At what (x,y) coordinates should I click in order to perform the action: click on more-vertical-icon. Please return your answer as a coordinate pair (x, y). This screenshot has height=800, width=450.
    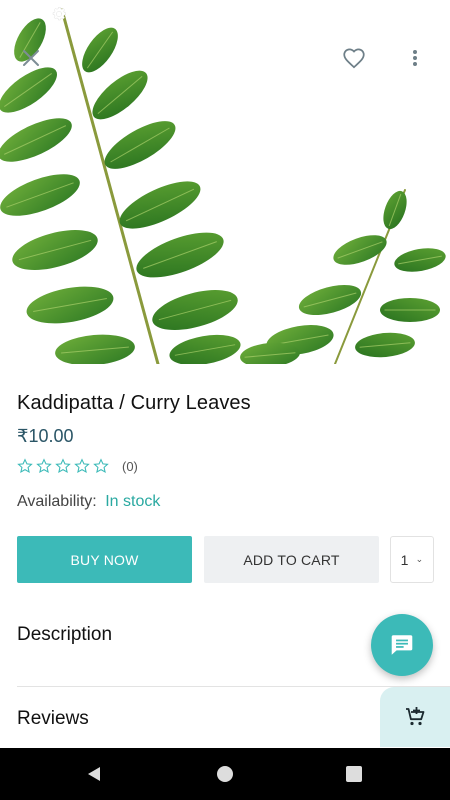
    Looking at the image, I should click on (415, 58).